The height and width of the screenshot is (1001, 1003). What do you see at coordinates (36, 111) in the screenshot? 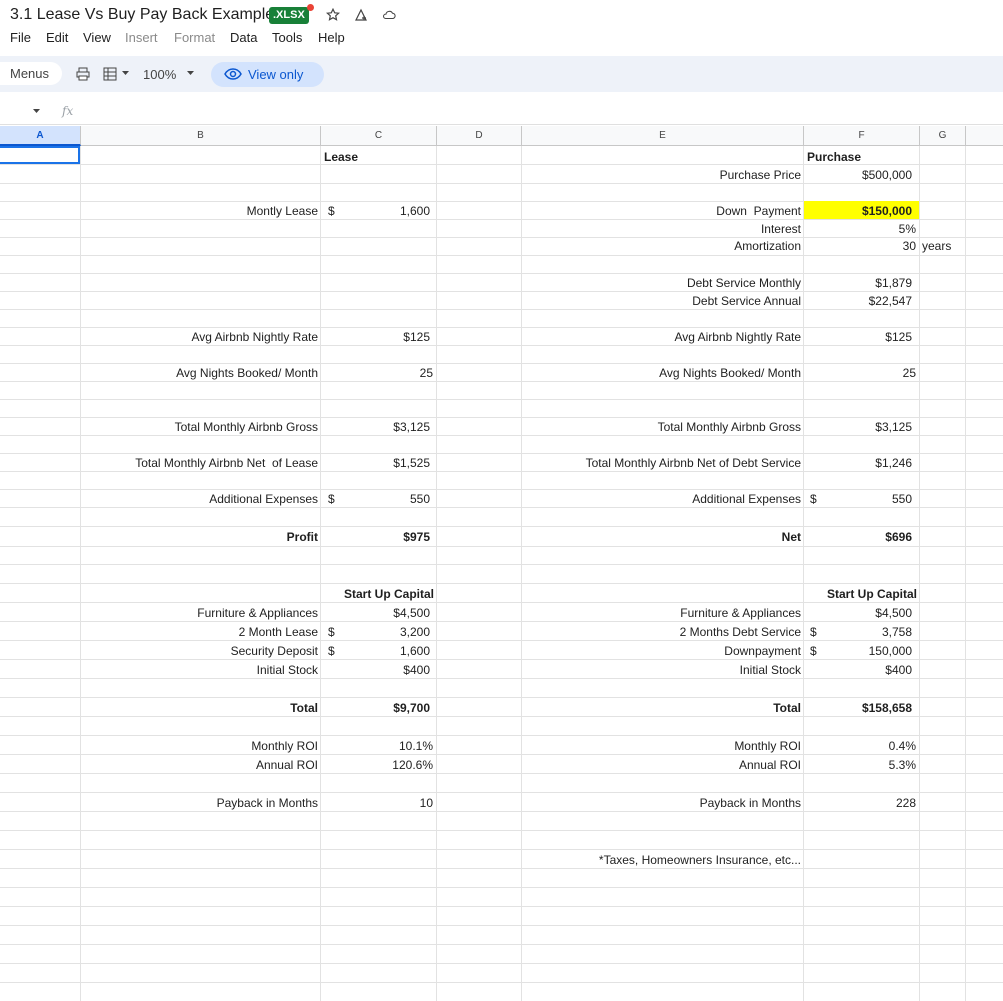
I see `name-box-chevron-icon` at bounding box center [36, 111].